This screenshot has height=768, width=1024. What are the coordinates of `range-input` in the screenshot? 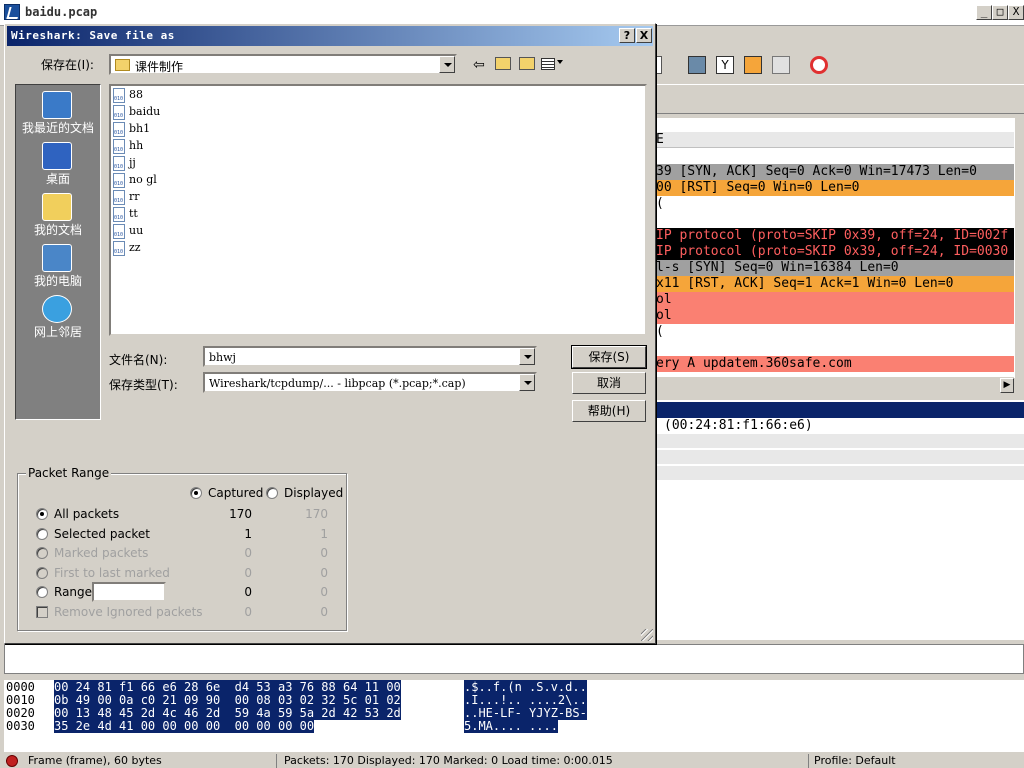 It's located at (129, 592).